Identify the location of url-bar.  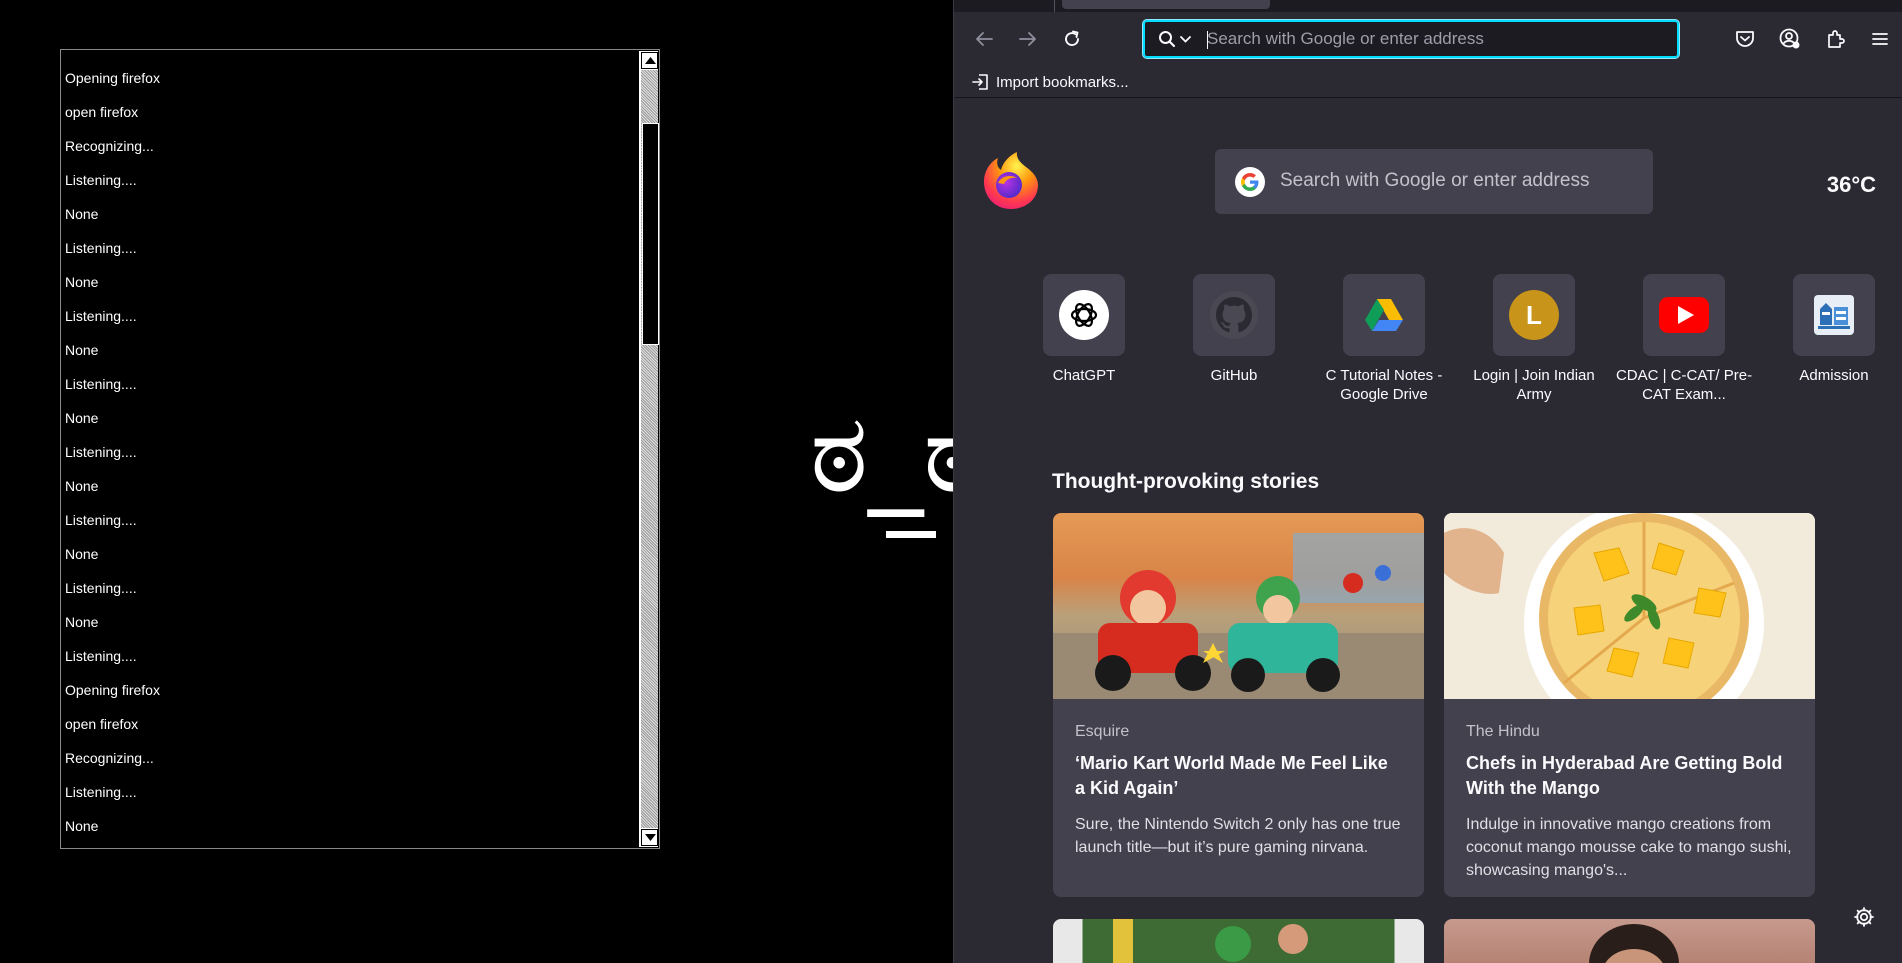
(1411, 39).